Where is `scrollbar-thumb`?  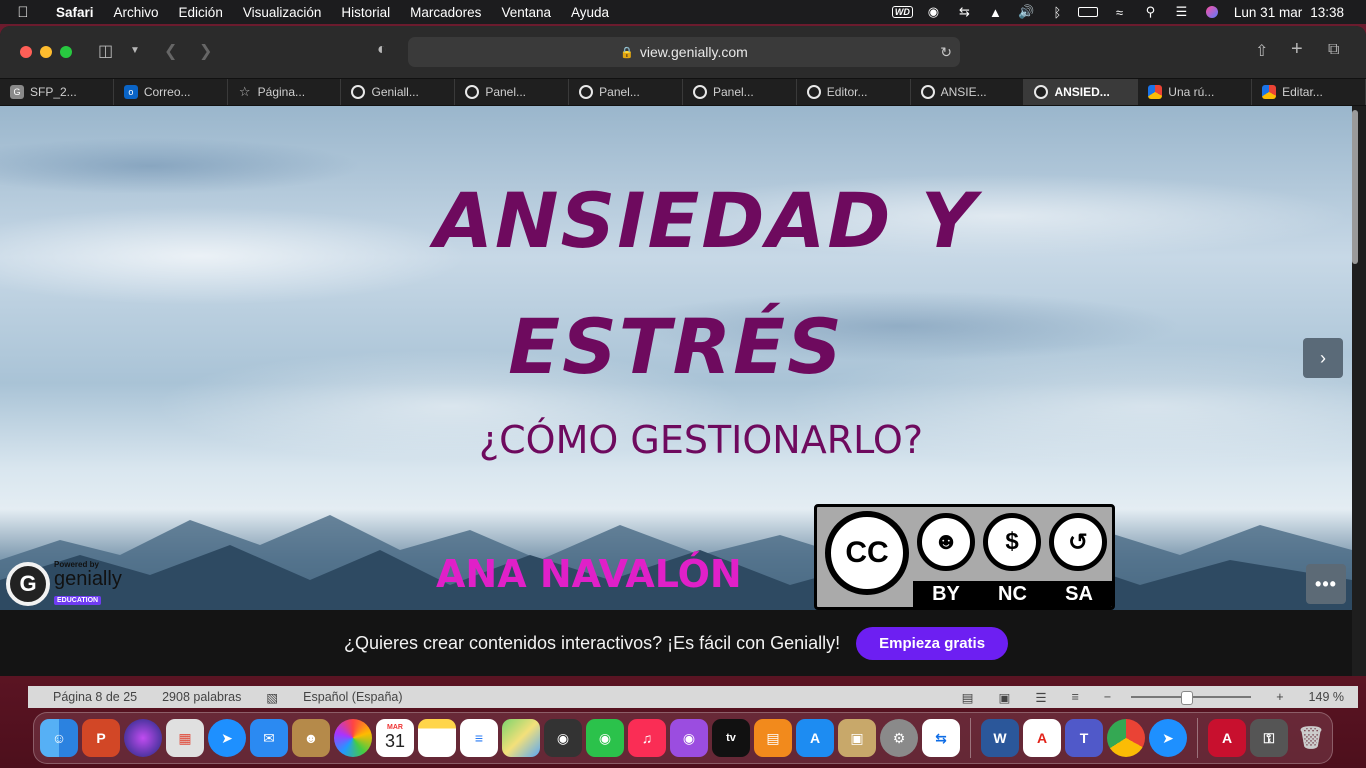 scrollbar-thumb is located at coordinates (1355, 187).